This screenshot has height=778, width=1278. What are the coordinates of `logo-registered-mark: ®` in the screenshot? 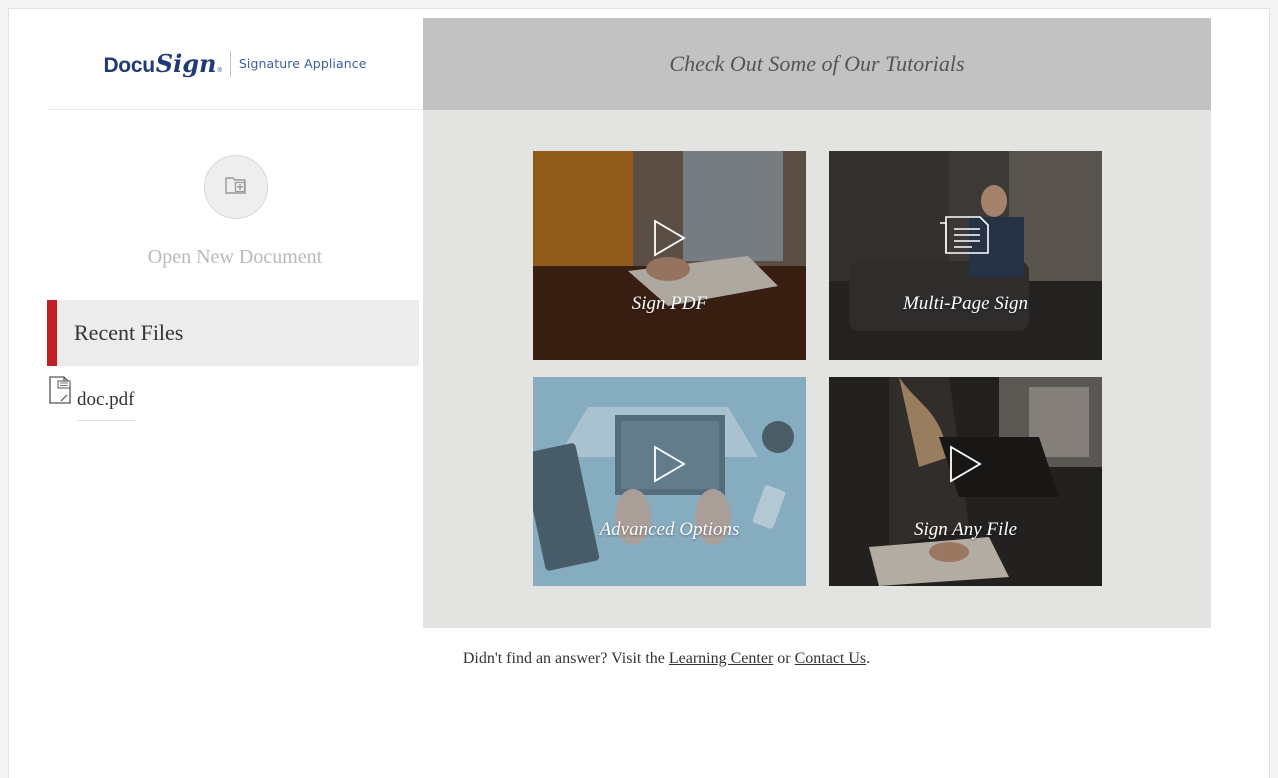 It's located at (219, 71).